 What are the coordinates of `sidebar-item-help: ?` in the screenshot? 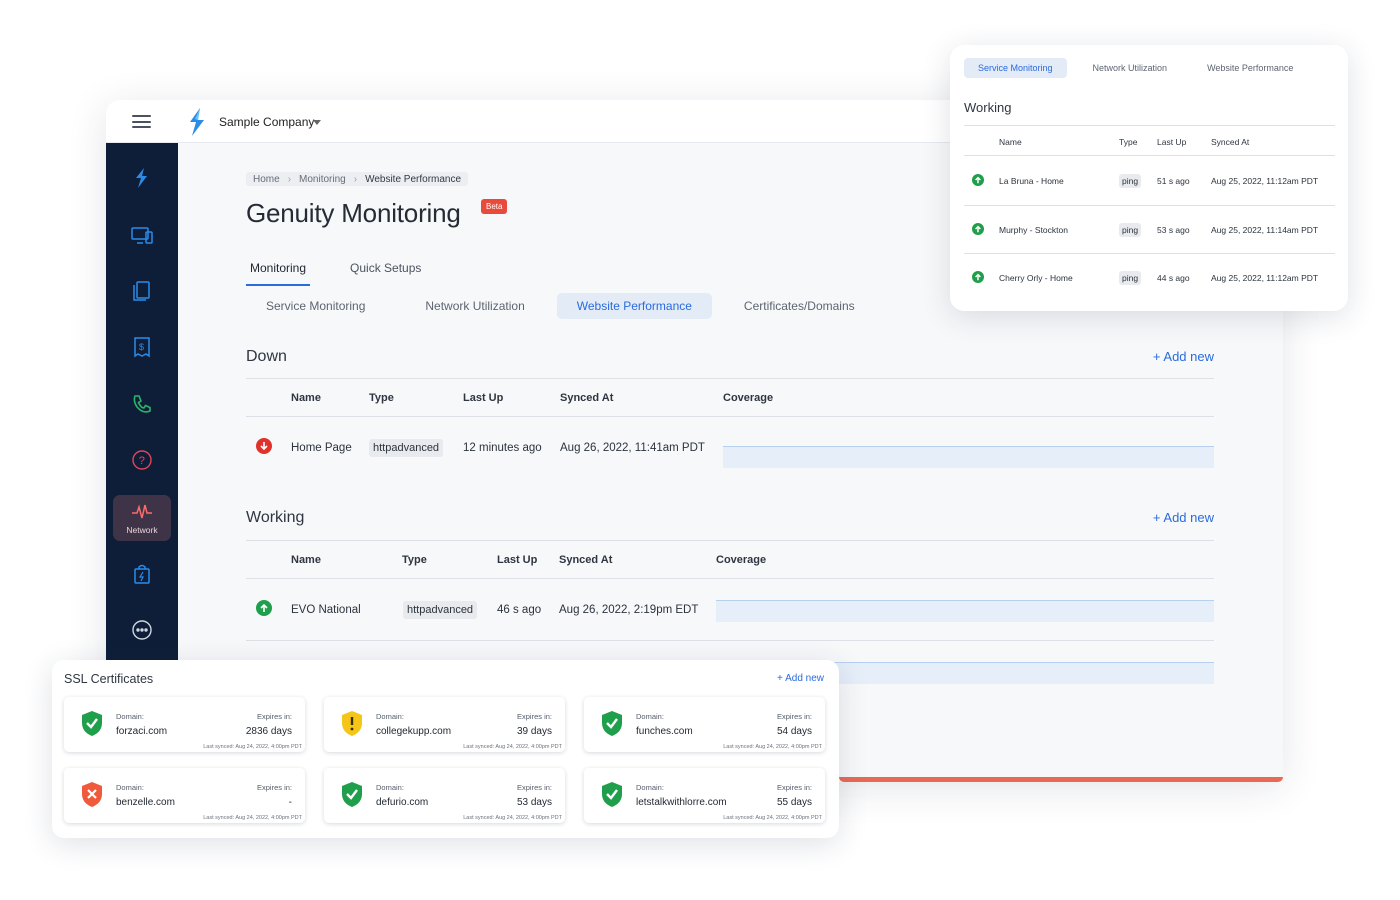 It's located at (142, 460).